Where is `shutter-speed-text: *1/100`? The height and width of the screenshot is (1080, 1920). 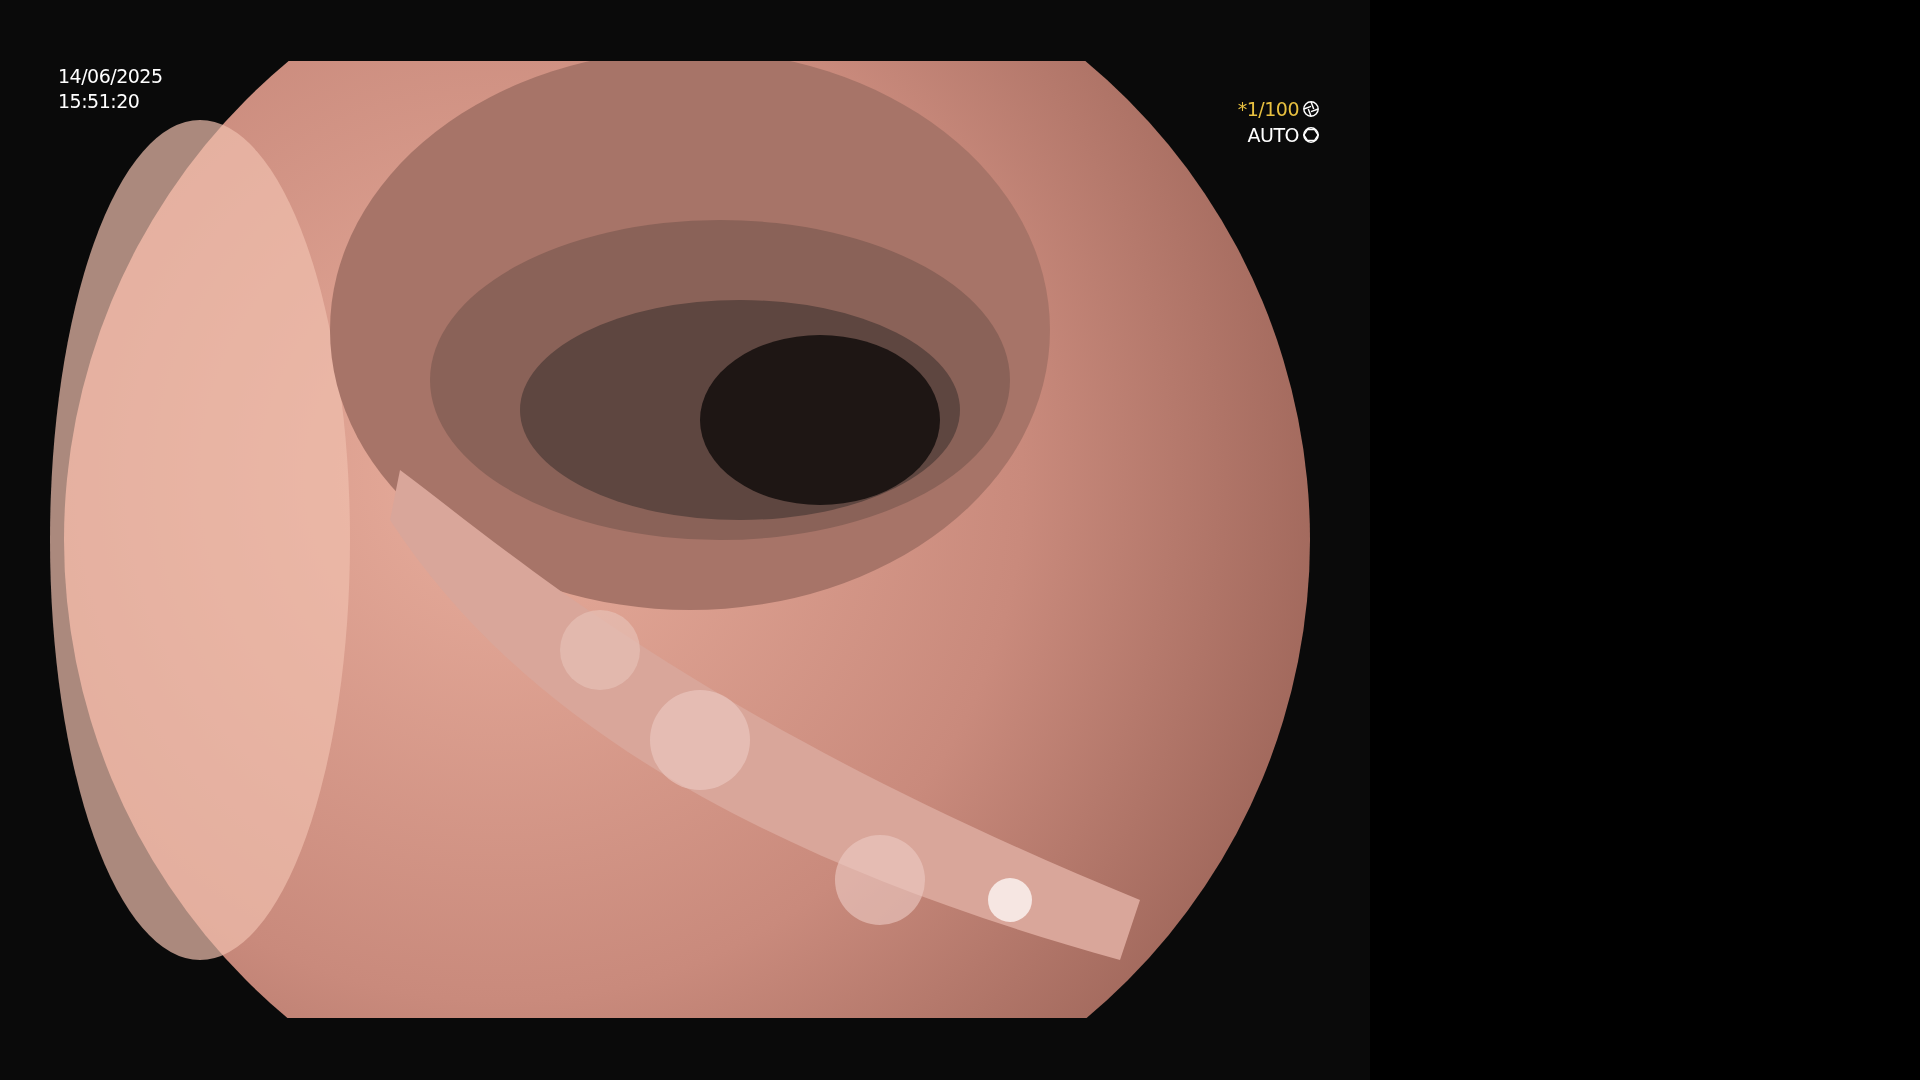 shutter-speed-text: *1/100 is located at coordinates (1268, 109).